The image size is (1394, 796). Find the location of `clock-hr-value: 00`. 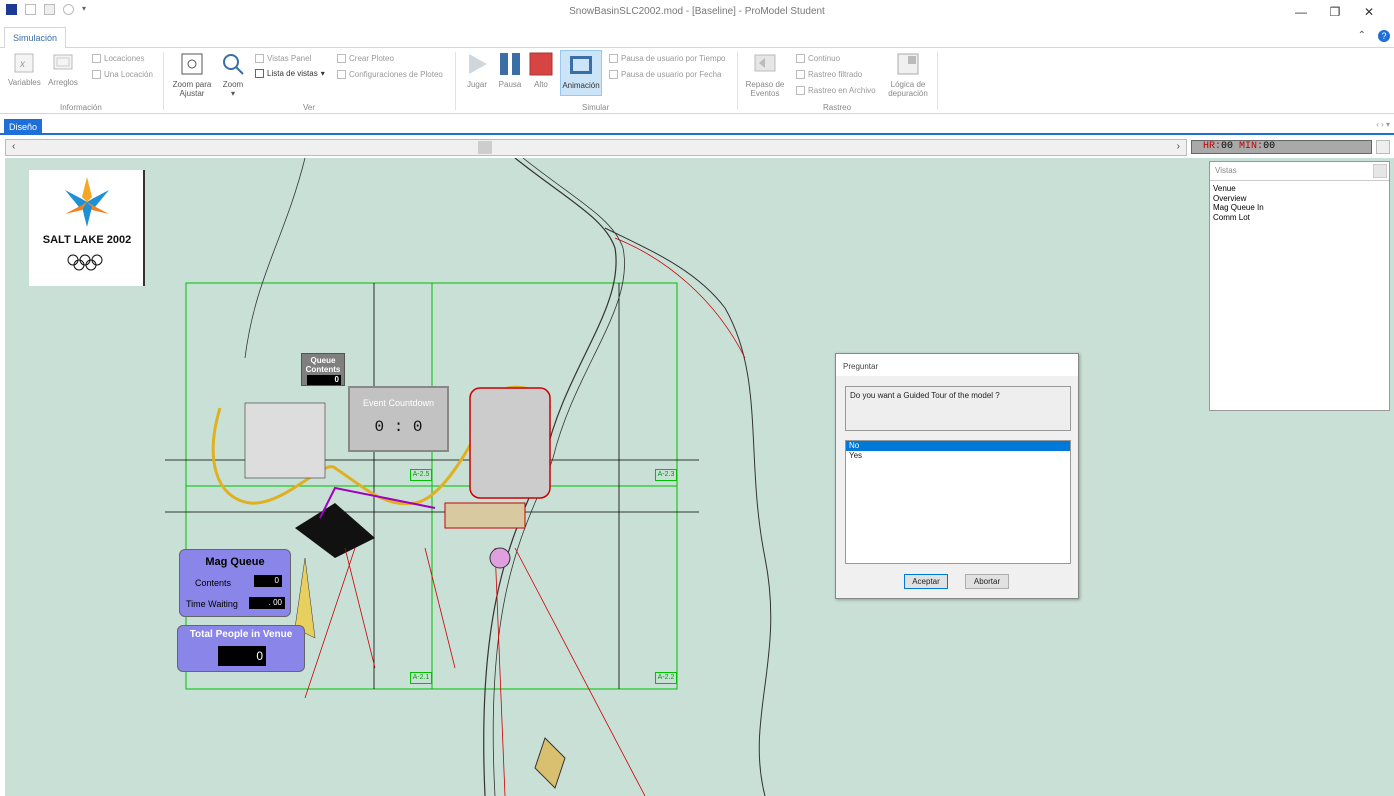

clock-hr-value: 00 is located at coordinates (1227, 146).